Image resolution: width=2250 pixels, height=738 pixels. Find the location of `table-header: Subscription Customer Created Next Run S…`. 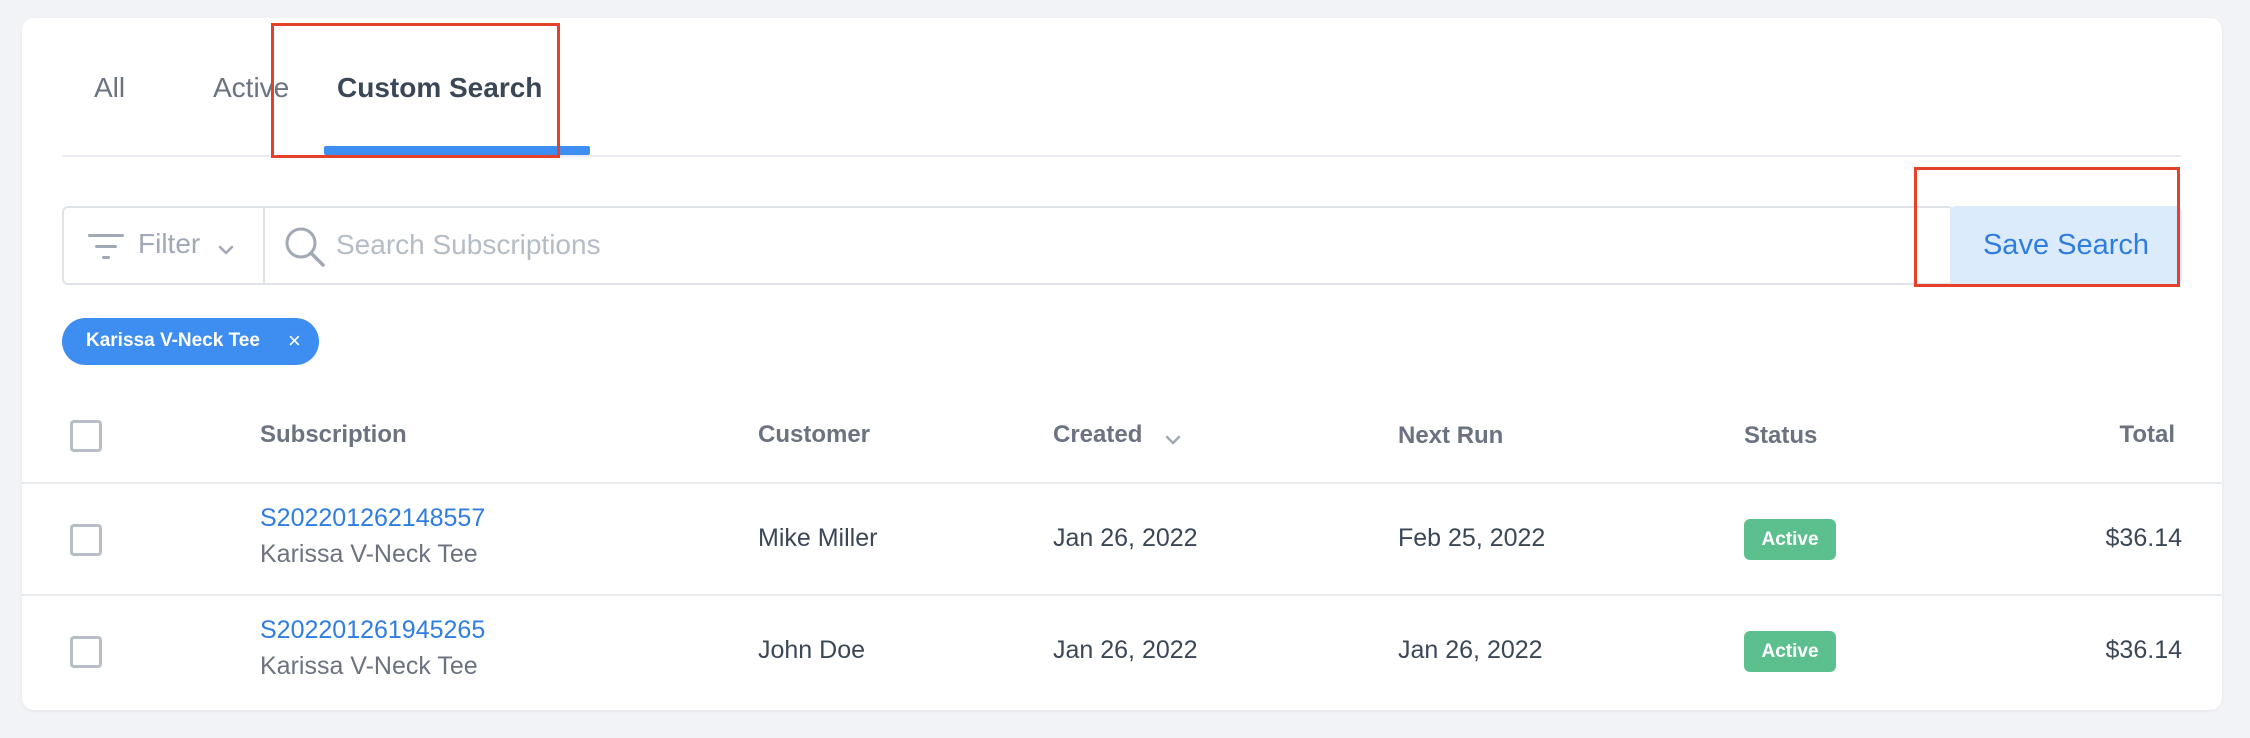

table-header: Subscription Customer Created Next Run S… is located at coordinates (1122, 436).